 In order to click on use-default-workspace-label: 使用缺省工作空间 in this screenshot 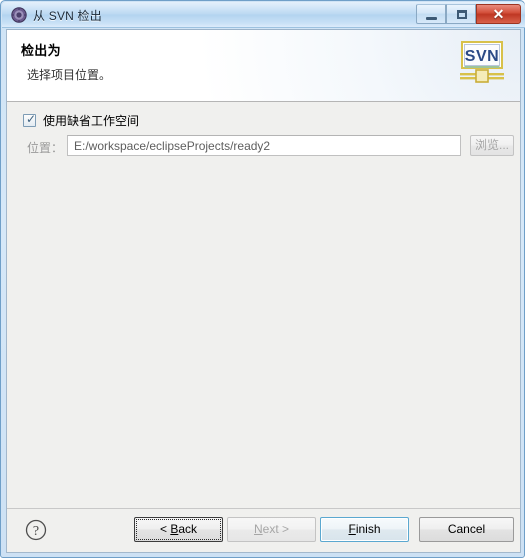, I will do `click(91, 120)`.